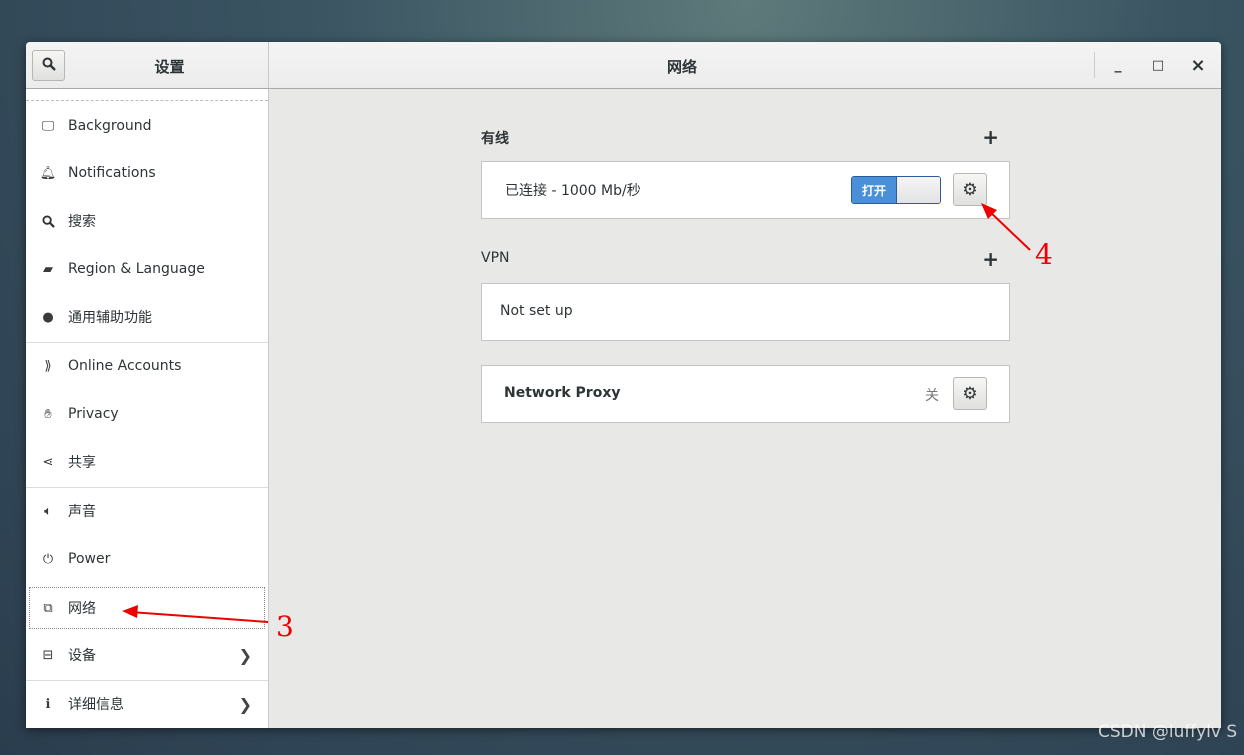 The image size is (1244, 755). Describe the element at coordinates (285, 626) in the screenshot. I see `annotation-3: 3` at that location.